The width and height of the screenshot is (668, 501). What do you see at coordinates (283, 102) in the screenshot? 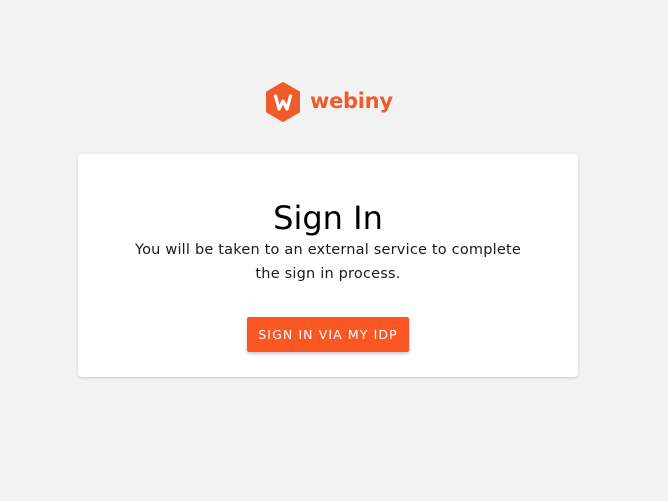
I see `webiny-hexagon-icon` at bounding box center [283, 102].